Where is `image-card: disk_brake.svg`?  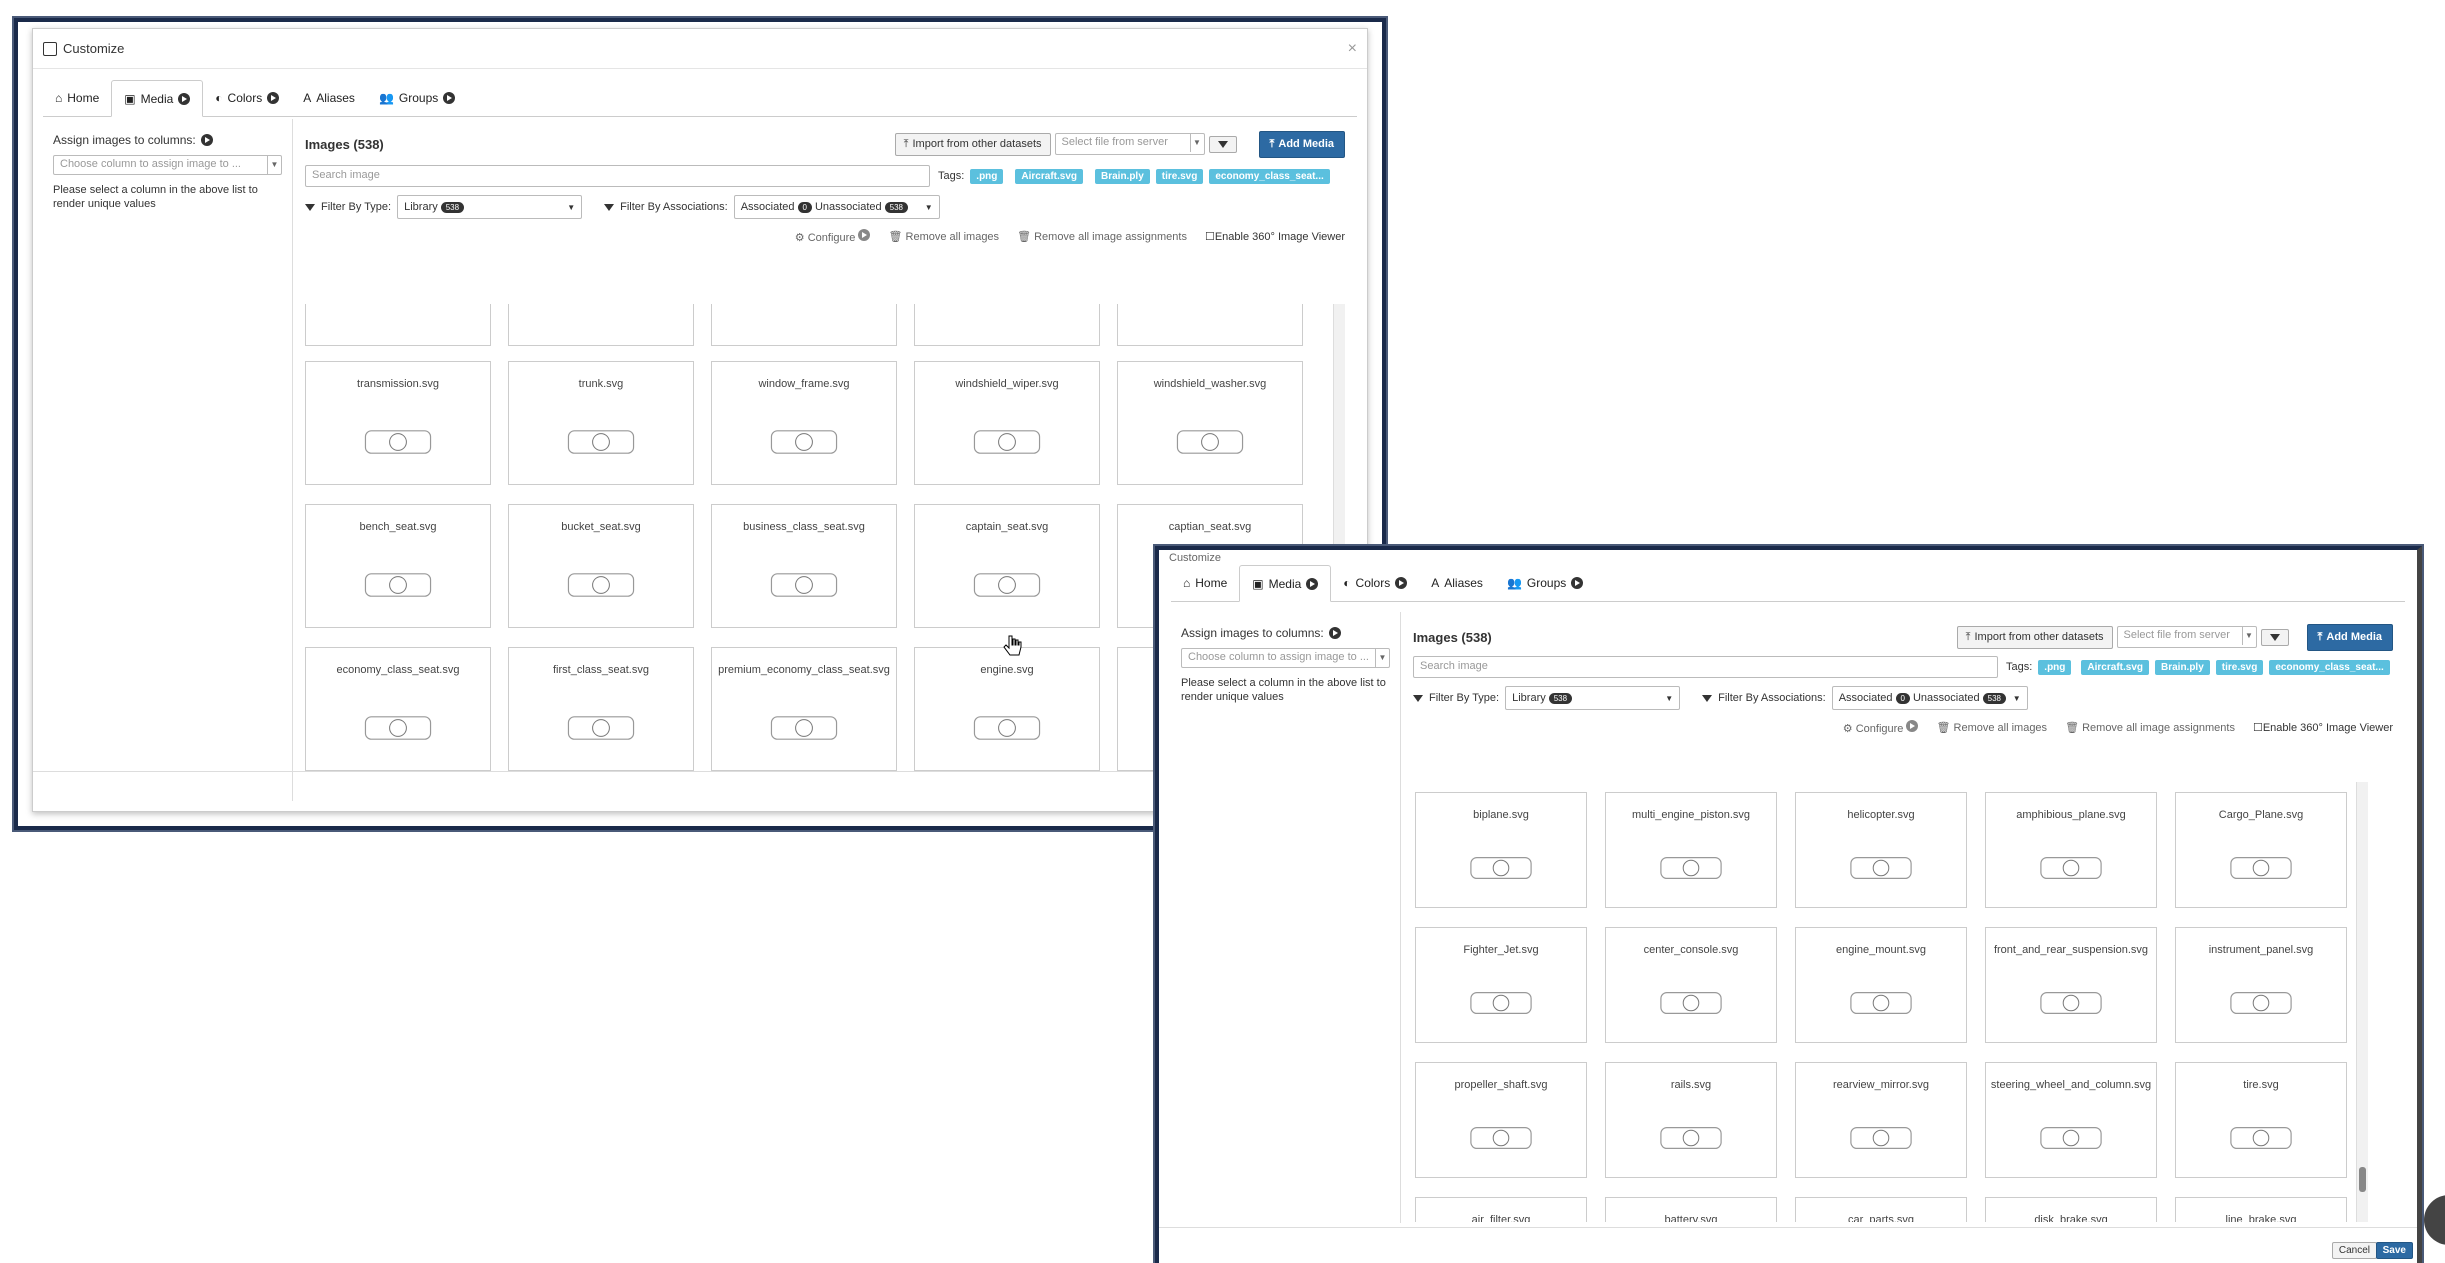 image-card: disk_brake.svg is located at coordinates (2071, 1209).